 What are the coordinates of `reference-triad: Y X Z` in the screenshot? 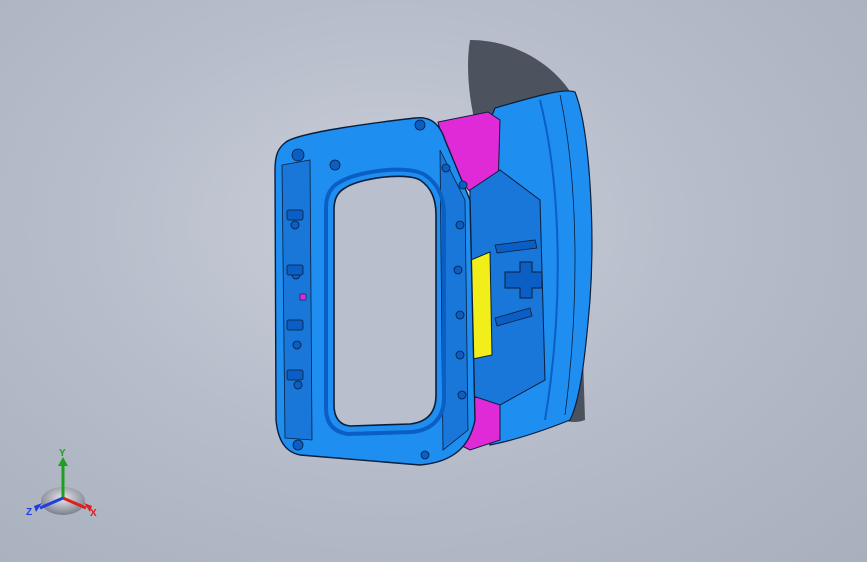 It's located at (63, 486).